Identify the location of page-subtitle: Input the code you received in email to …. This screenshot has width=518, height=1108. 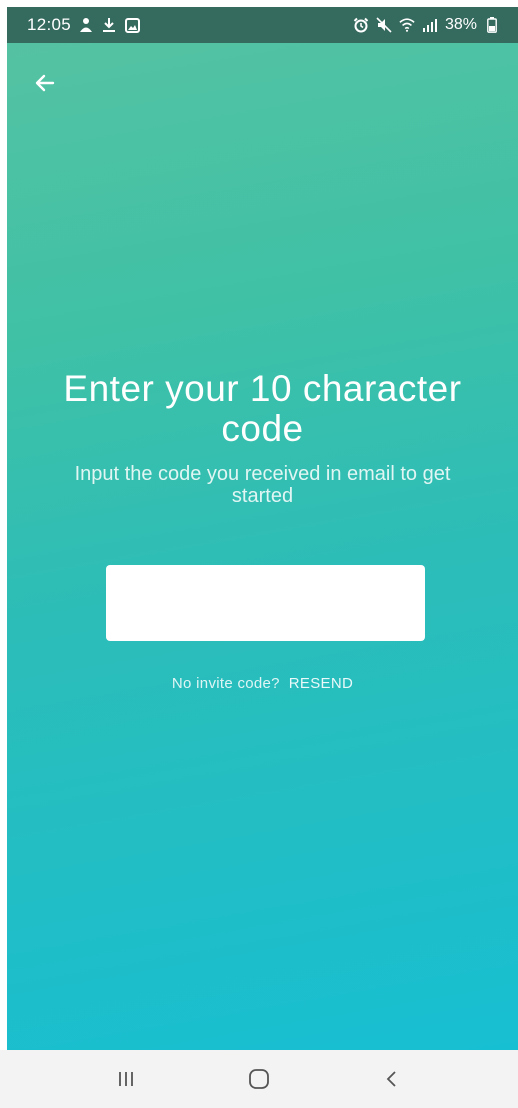
(262, 485).